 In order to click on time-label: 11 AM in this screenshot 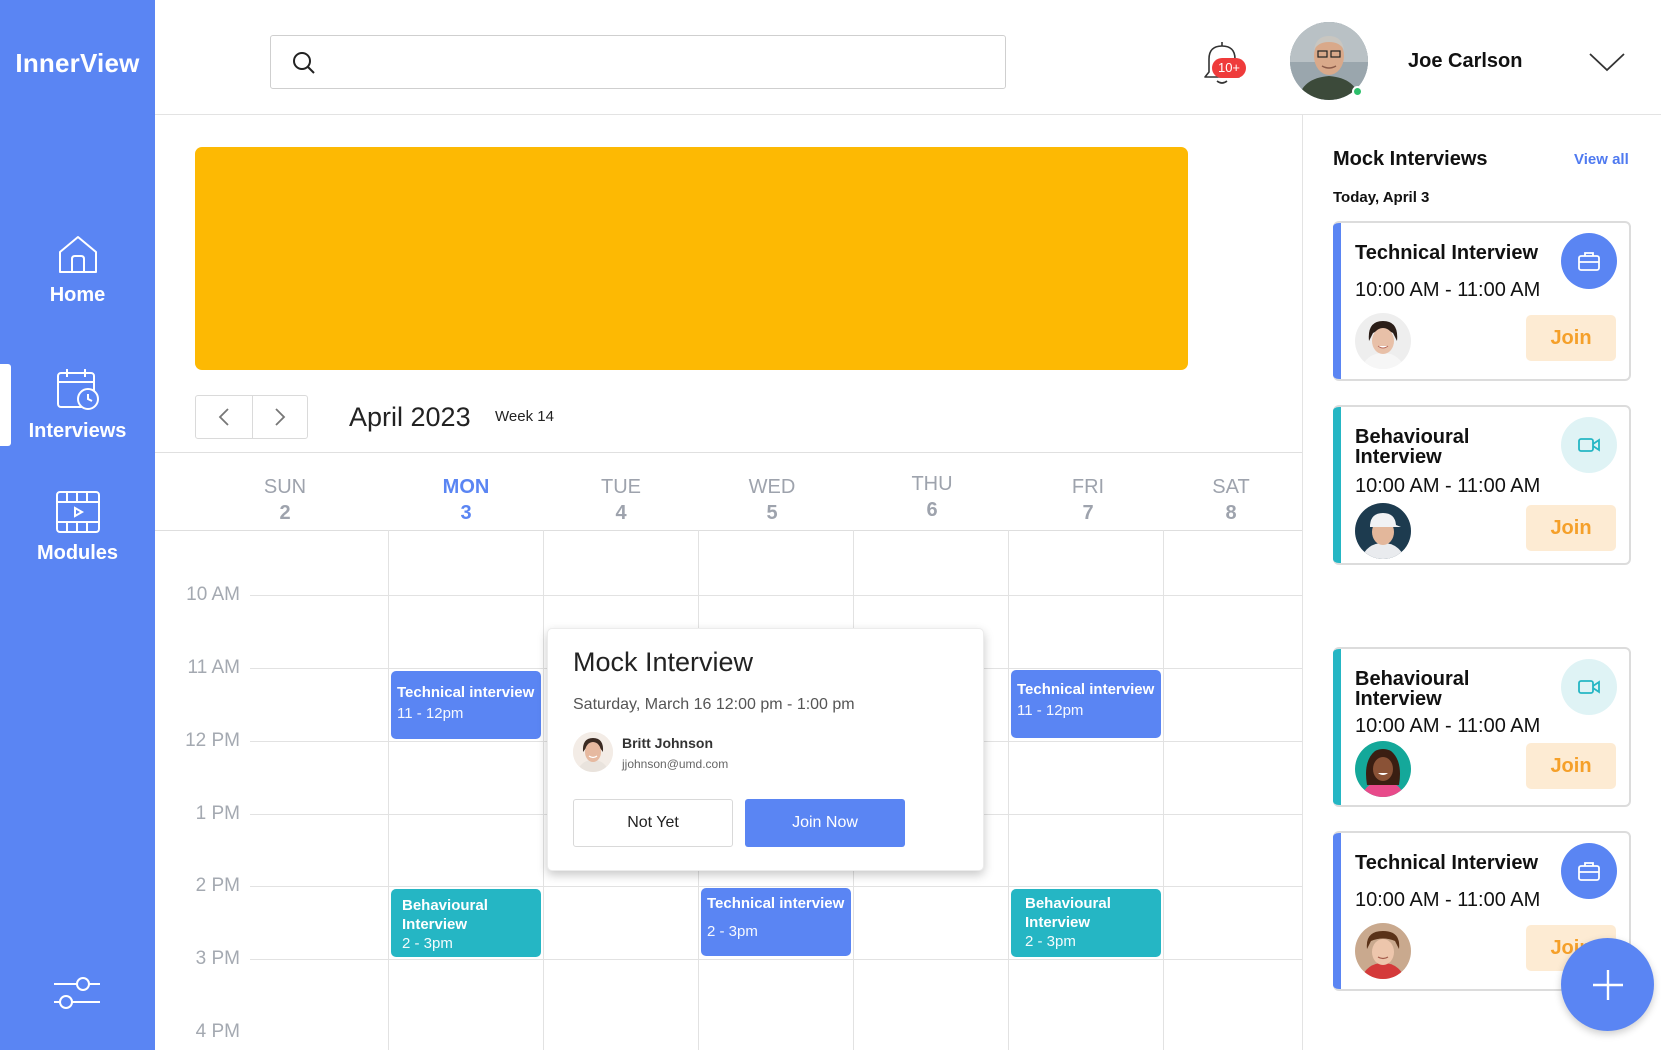, I will do `click(213, 667)`.